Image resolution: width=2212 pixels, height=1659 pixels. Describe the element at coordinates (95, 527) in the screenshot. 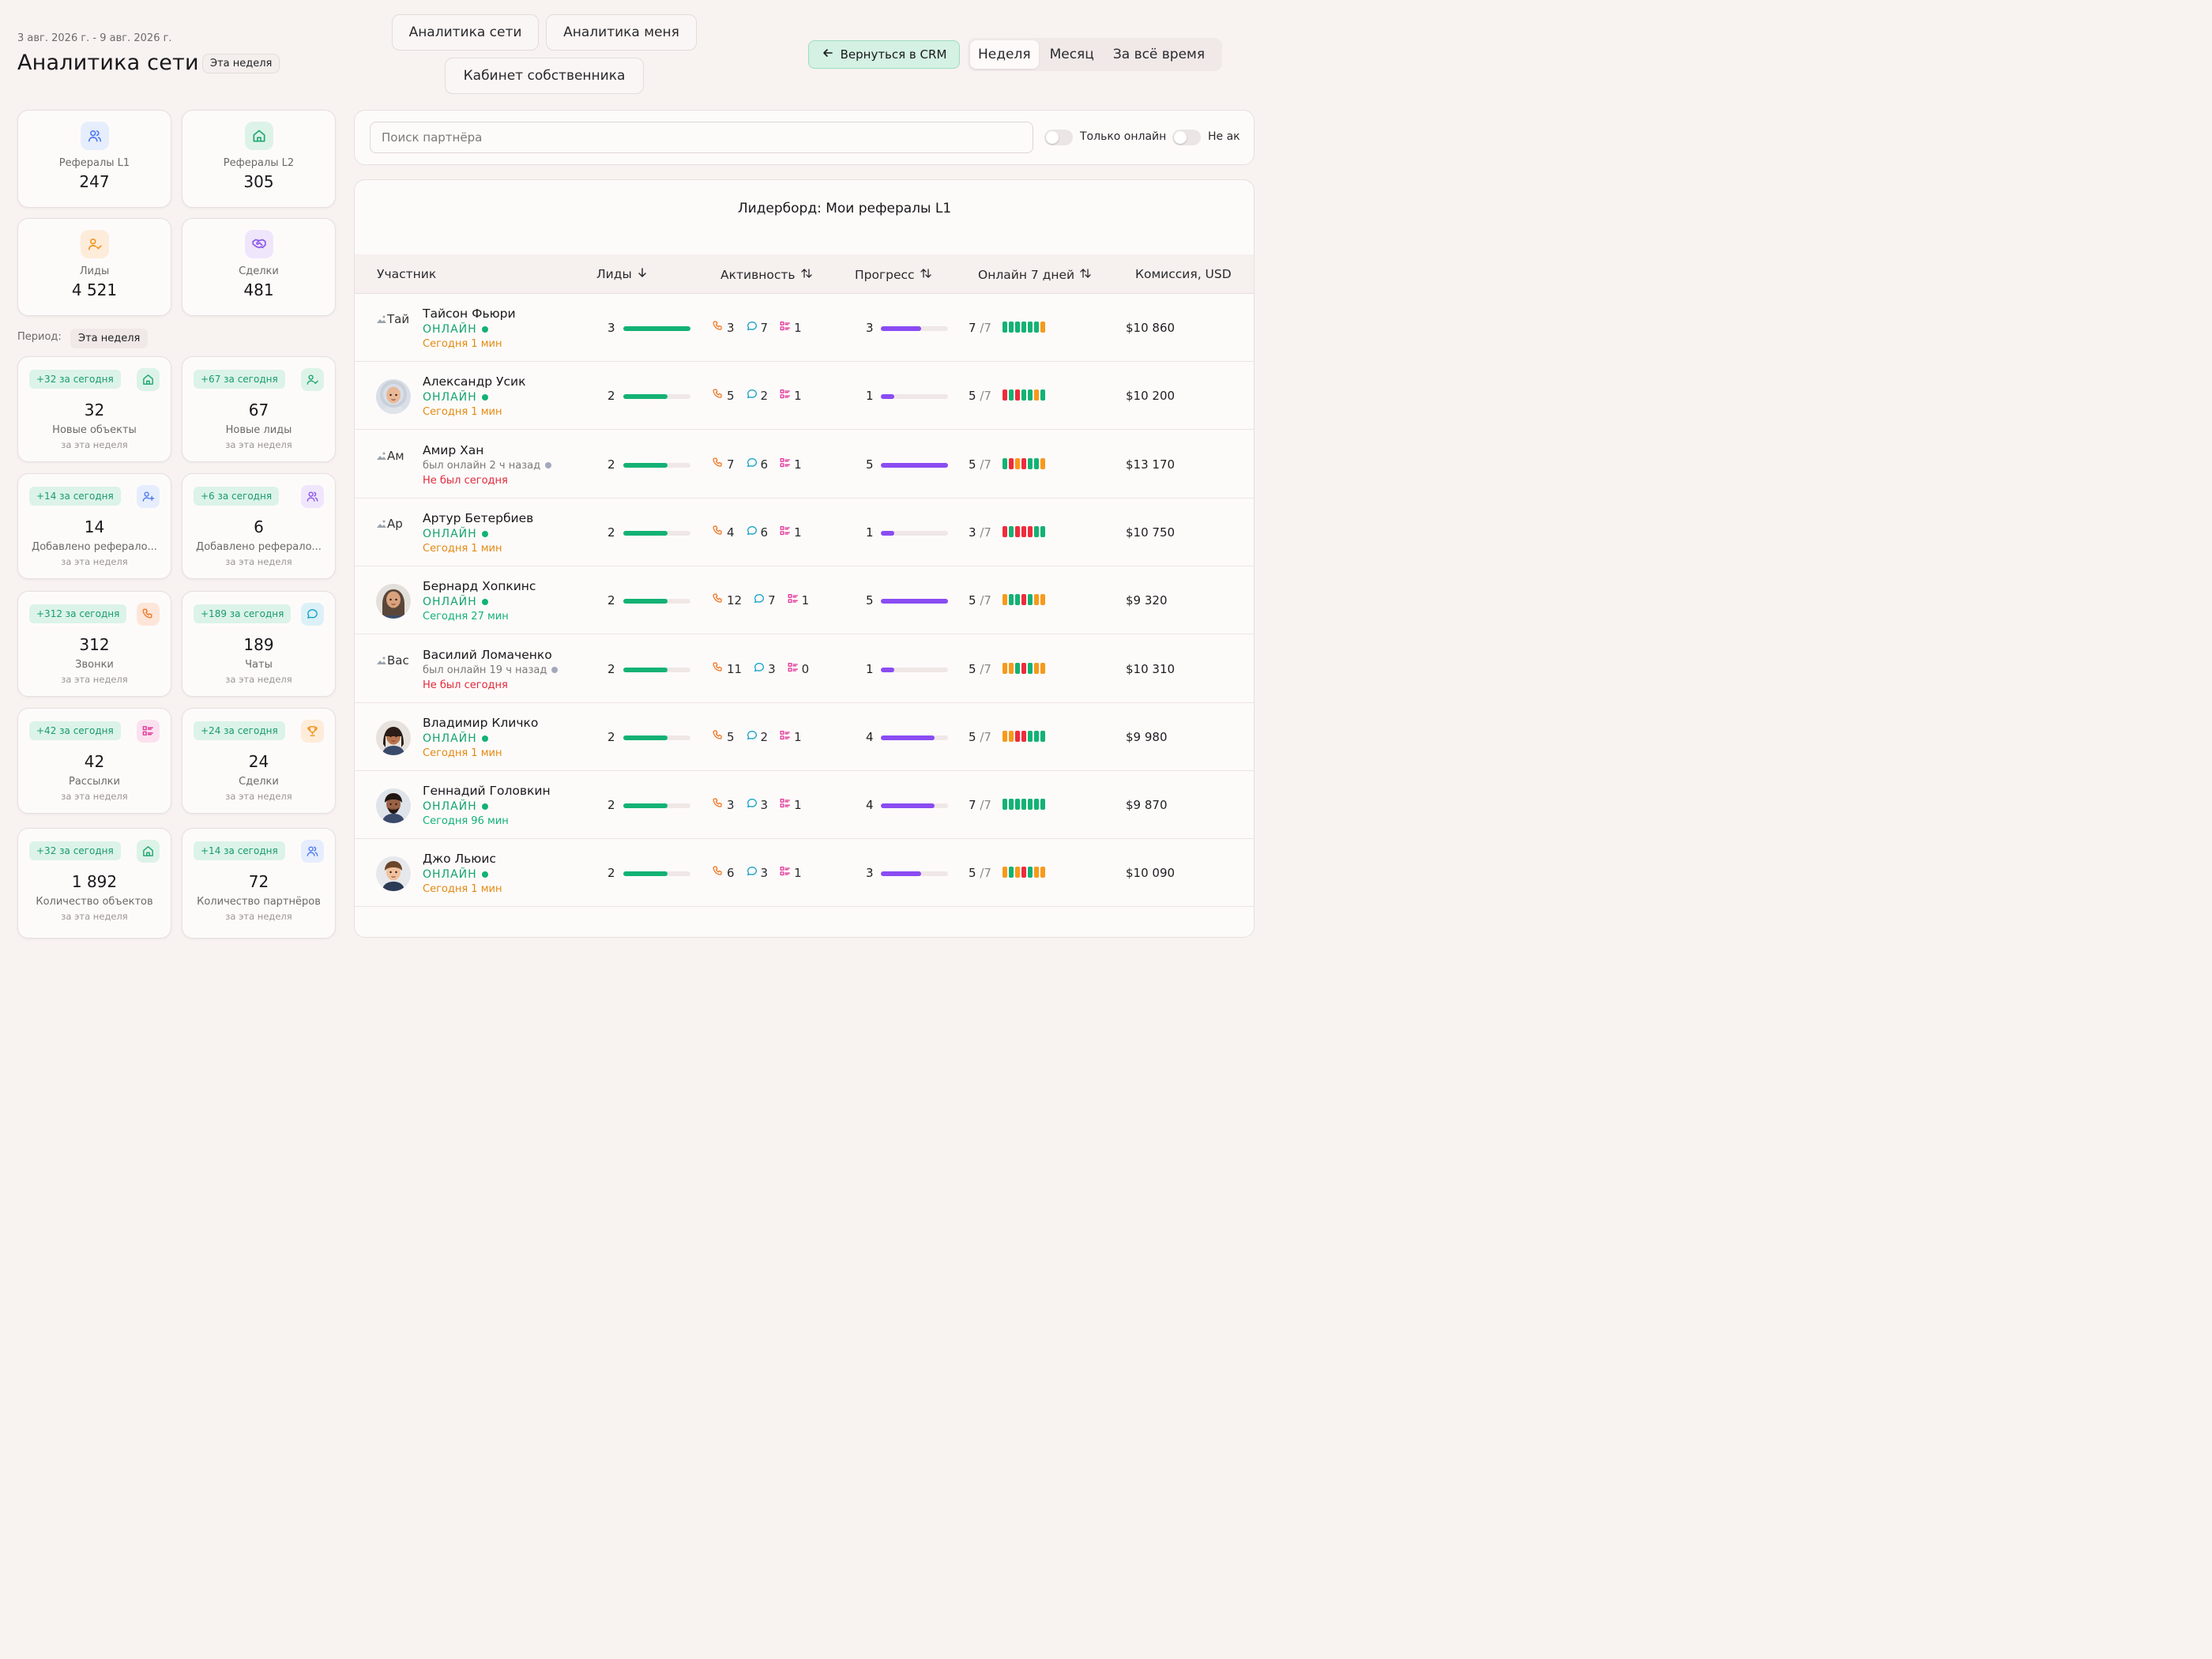

I see `metric-value: 14` at that location.